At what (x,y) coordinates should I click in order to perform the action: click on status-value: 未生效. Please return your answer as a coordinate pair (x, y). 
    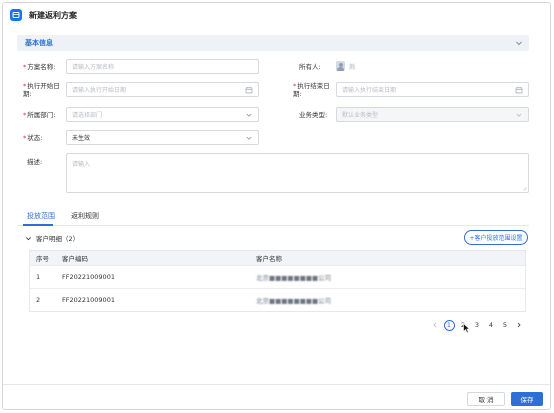
    Looking at the image, I should click on (81, 138).